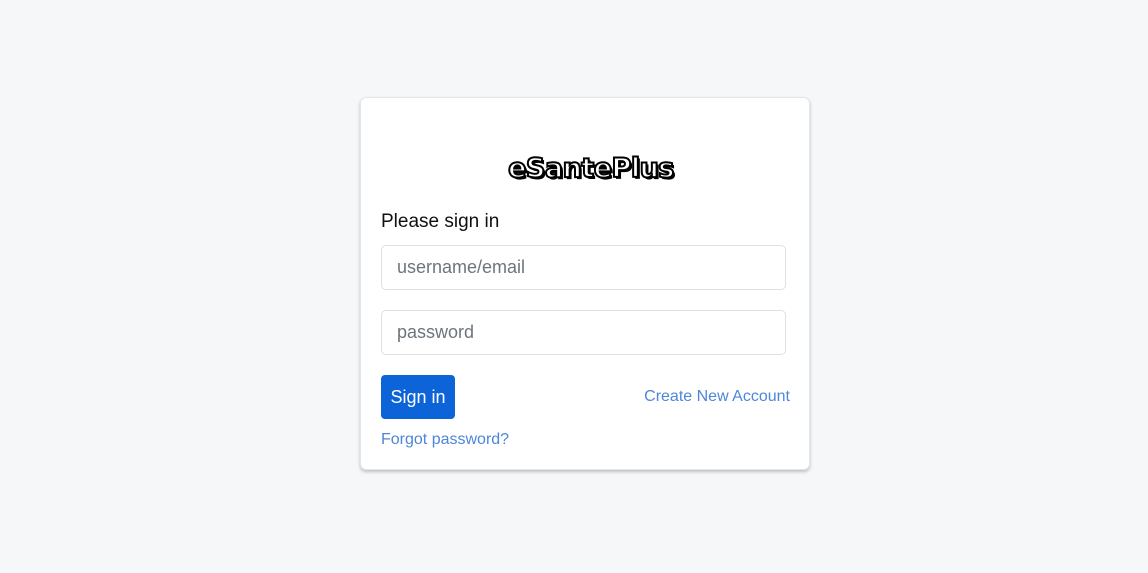 Image resolution: width=1148 pixels, height=573 pixels. What do you see at coordinates (717, 397) in the screenshot?
I see `create-account-link: Create New Account` at bounding box center [717, 397].